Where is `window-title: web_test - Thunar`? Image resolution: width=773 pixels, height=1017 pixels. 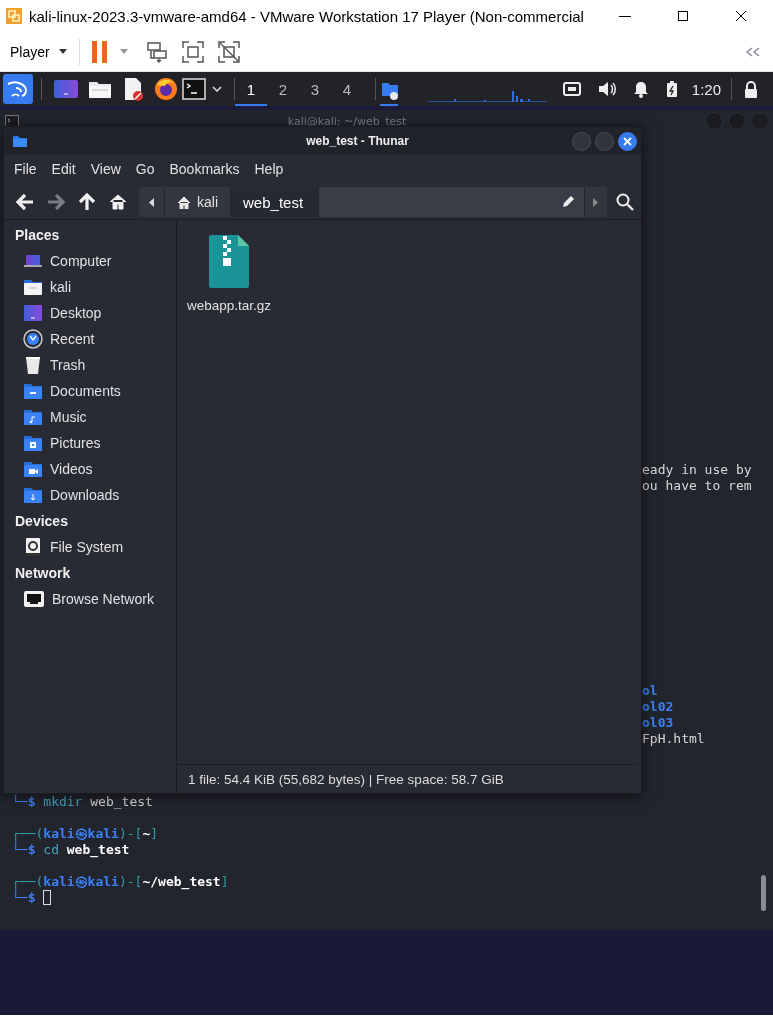
window-title: web_test - Thunar is located at coordinates (357, 141).